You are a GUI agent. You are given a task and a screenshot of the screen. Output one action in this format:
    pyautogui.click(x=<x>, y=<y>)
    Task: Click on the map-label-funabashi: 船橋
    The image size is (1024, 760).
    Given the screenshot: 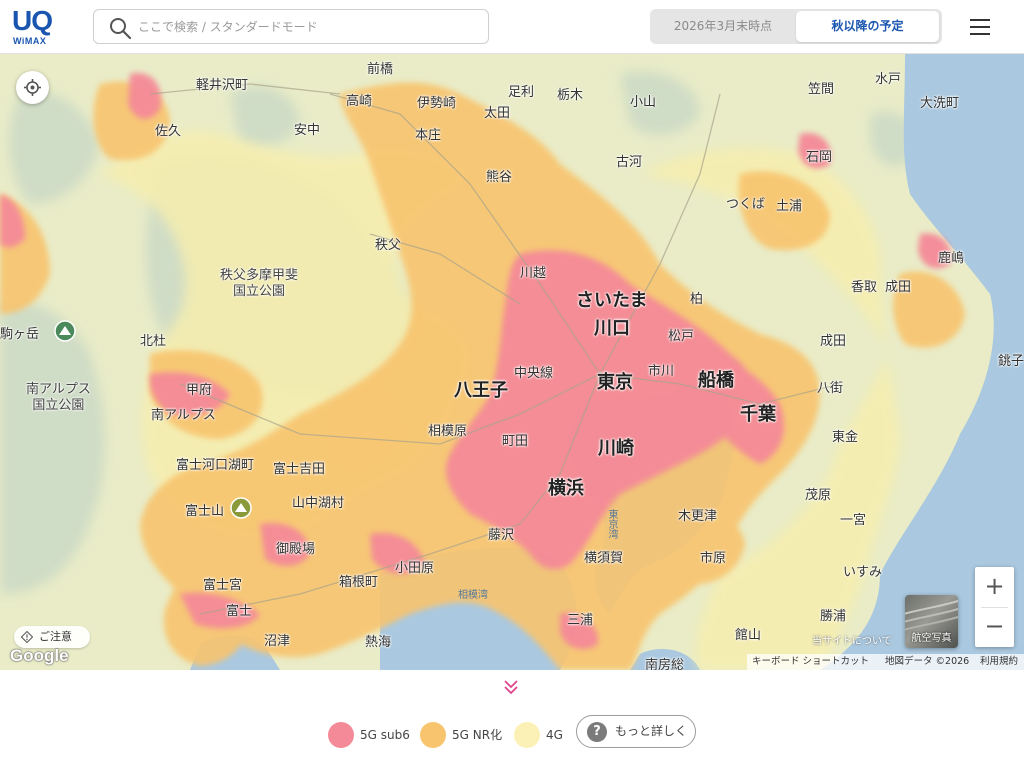 What is the action you would take?
    pyautogui.click(x=716, y=380)
    